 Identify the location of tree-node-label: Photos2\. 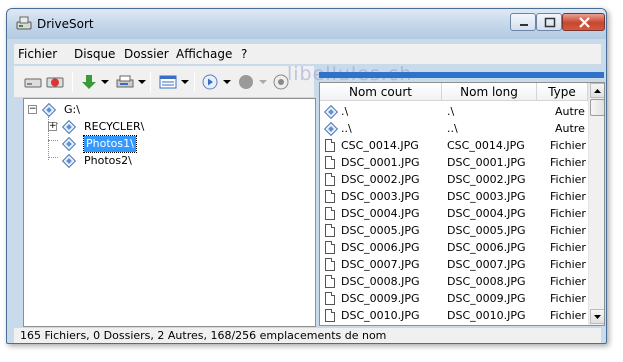
(108, 160).